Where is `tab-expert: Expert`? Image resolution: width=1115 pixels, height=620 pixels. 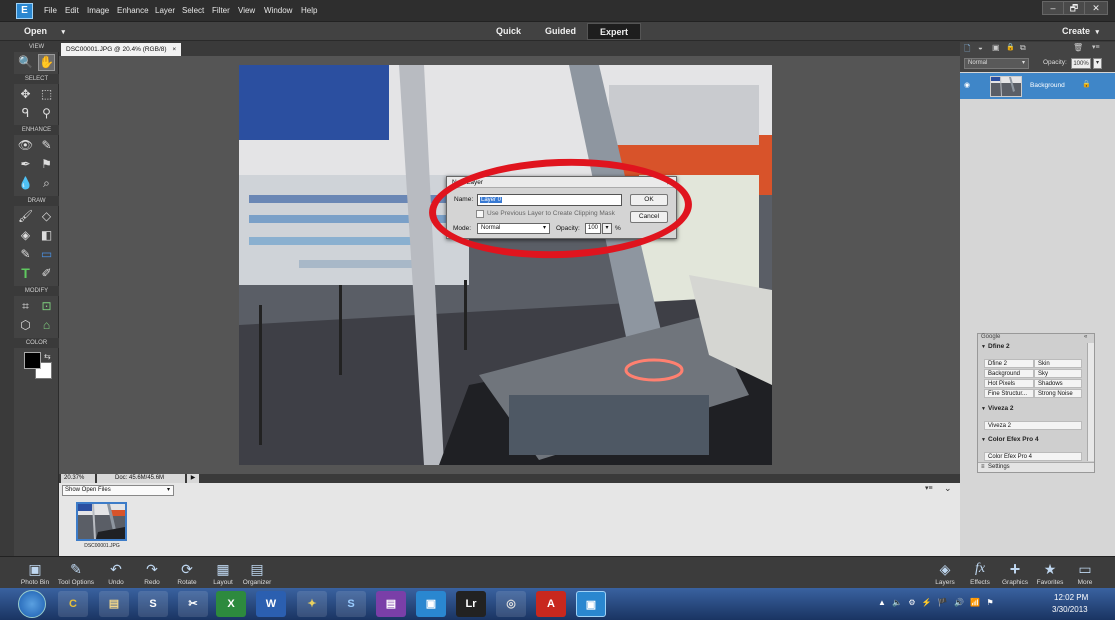
tab-expert: Expert is located at coordinates (614, 31).